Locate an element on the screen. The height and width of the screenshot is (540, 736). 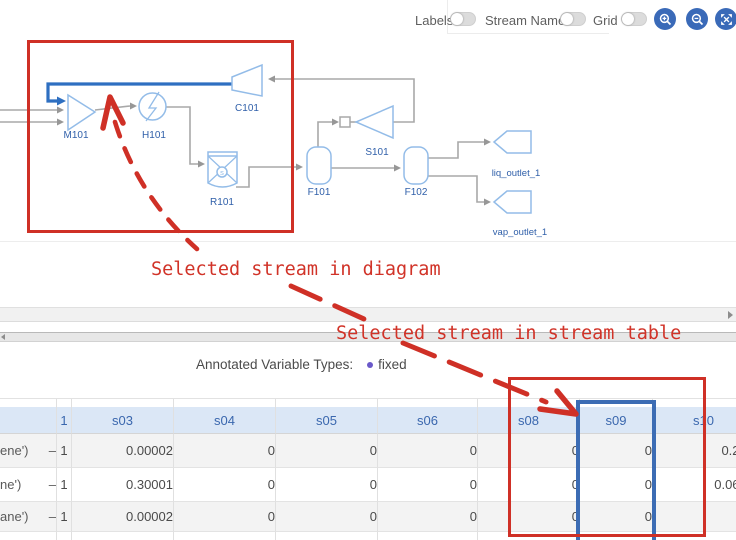
scroll-right-icon is located at coordinates (730, 315).